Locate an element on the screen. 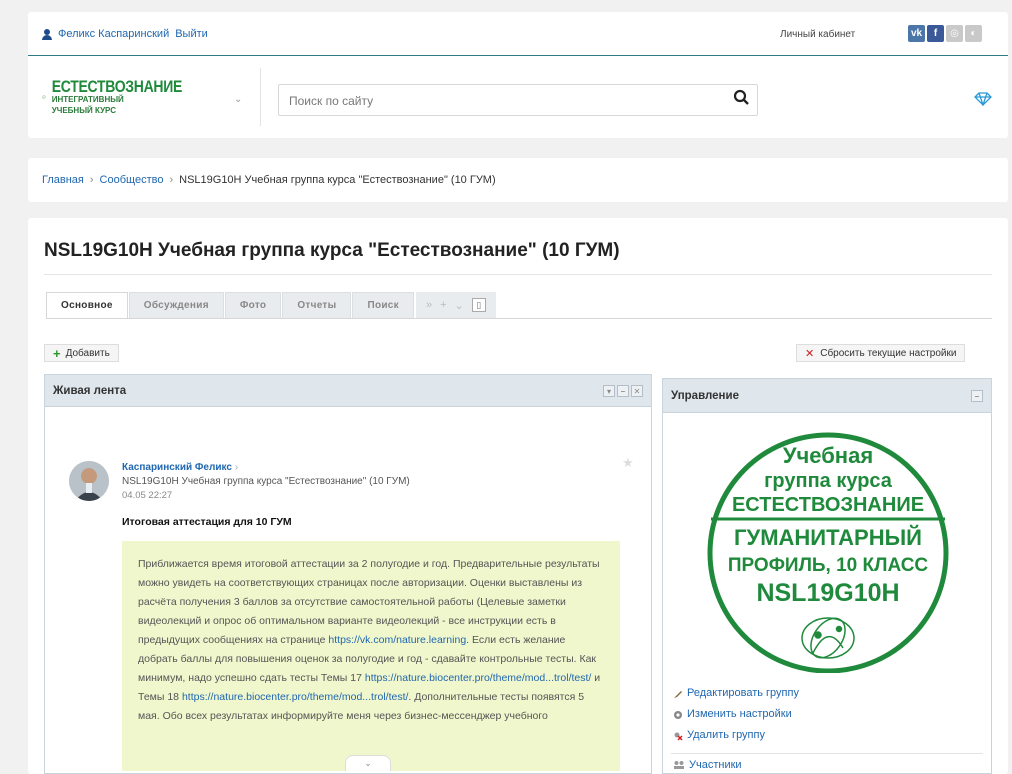  vk-icon: vk is located at coordinates (916, 33).